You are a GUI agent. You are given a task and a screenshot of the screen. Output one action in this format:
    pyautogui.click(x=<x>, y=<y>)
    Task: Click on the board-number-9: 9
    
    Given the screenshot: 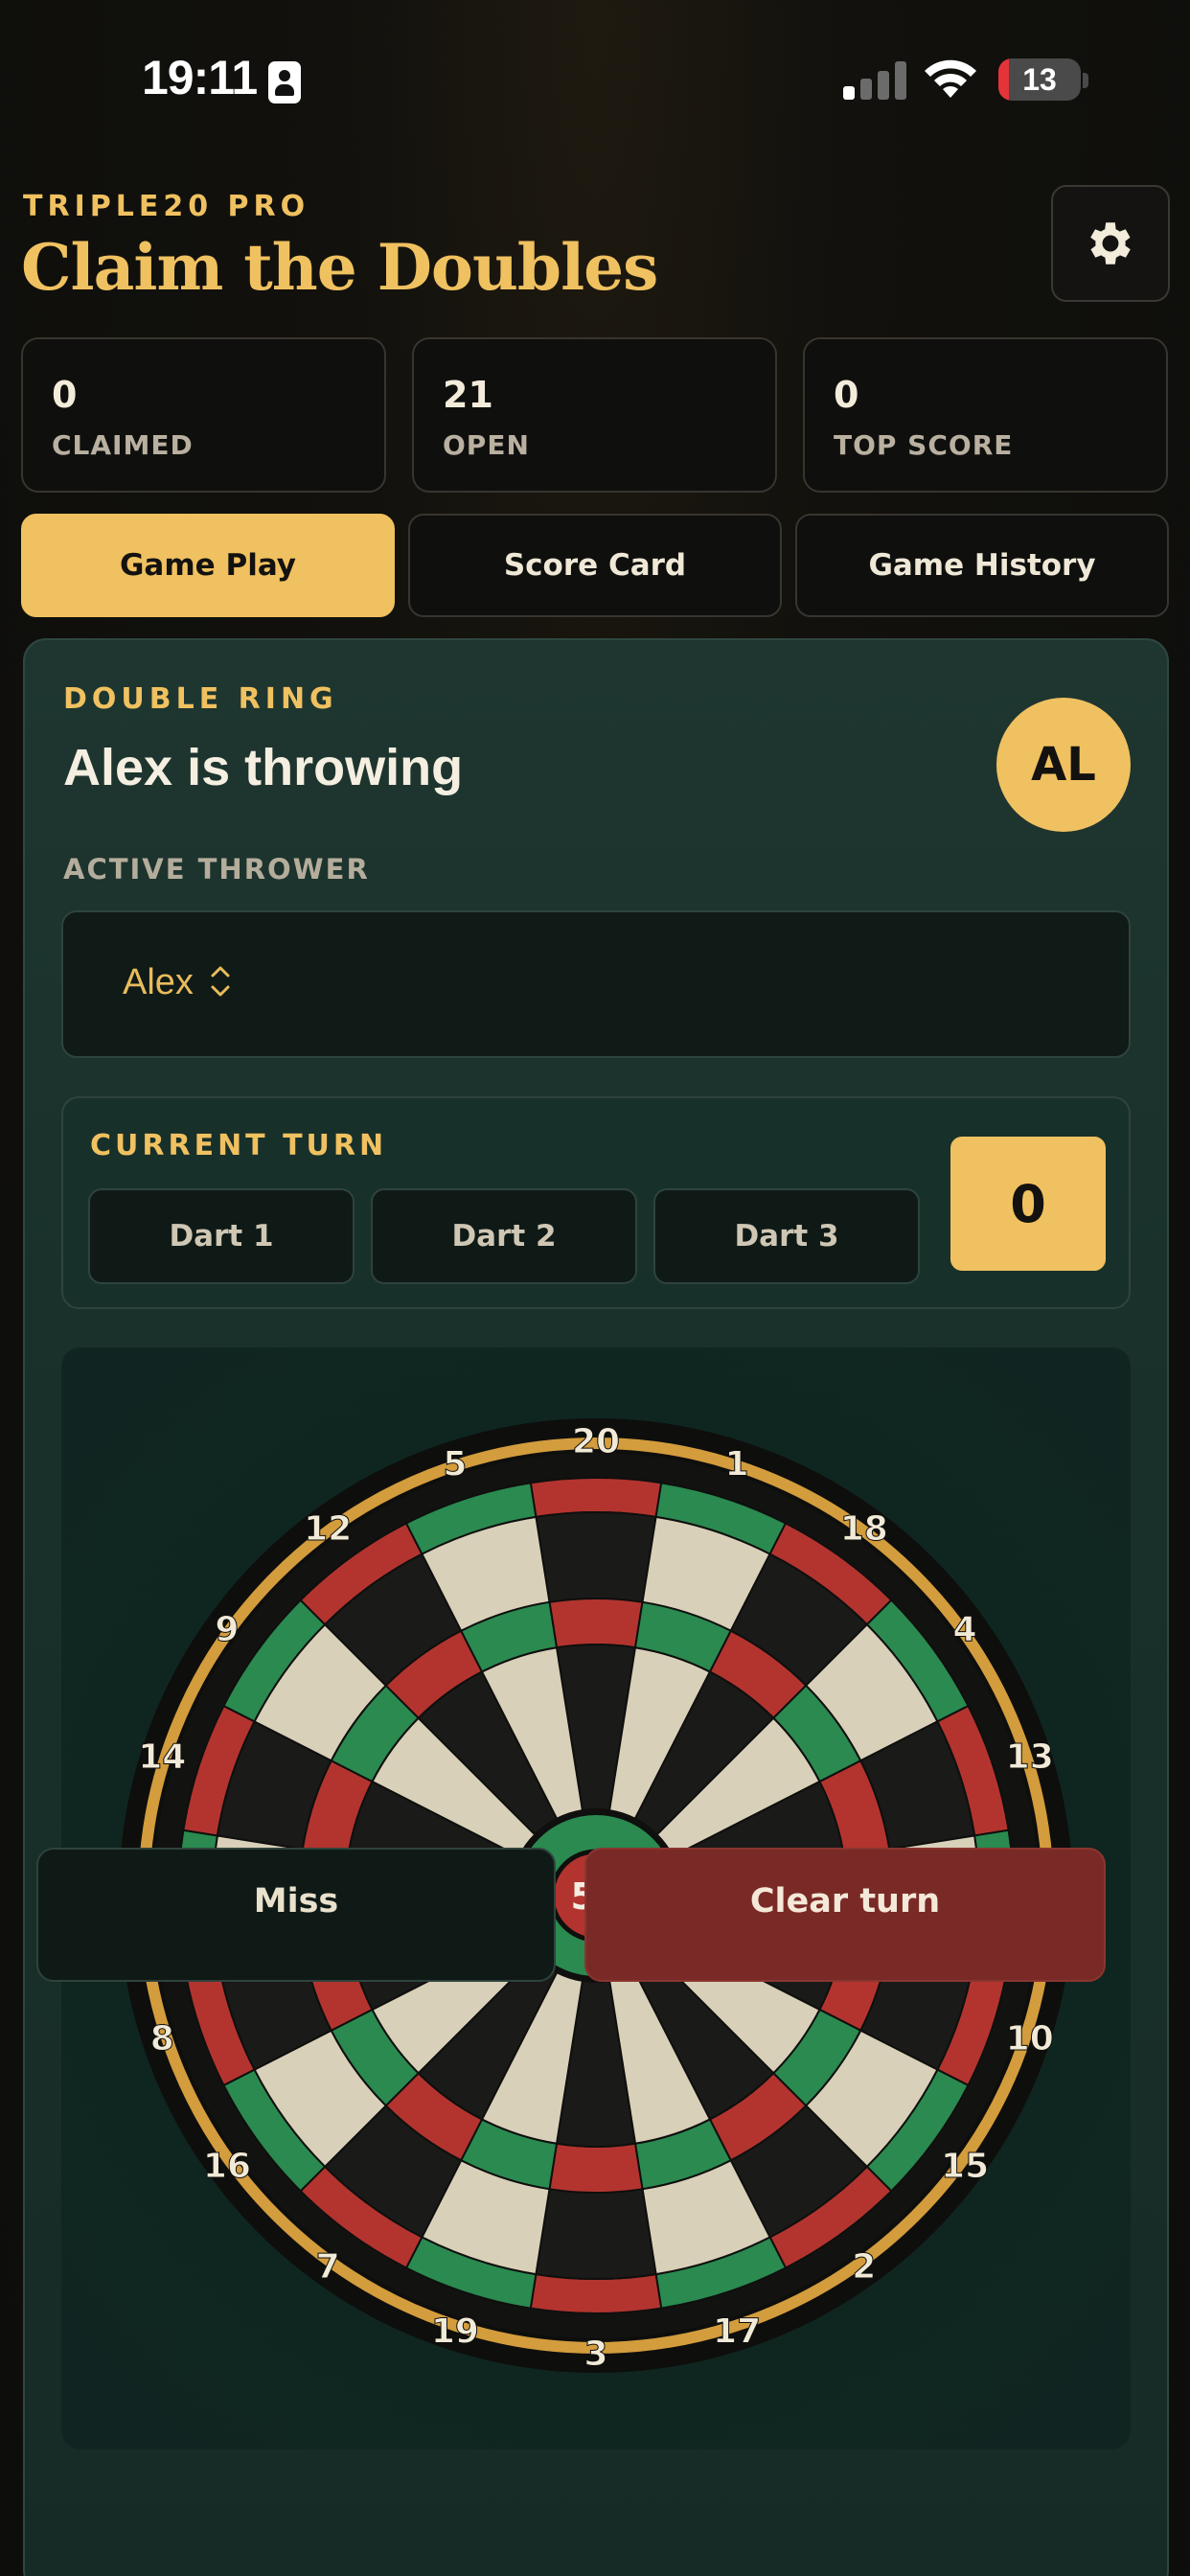 What is the action you would take?
    pyautogui.click(x=227, y=1629)
    